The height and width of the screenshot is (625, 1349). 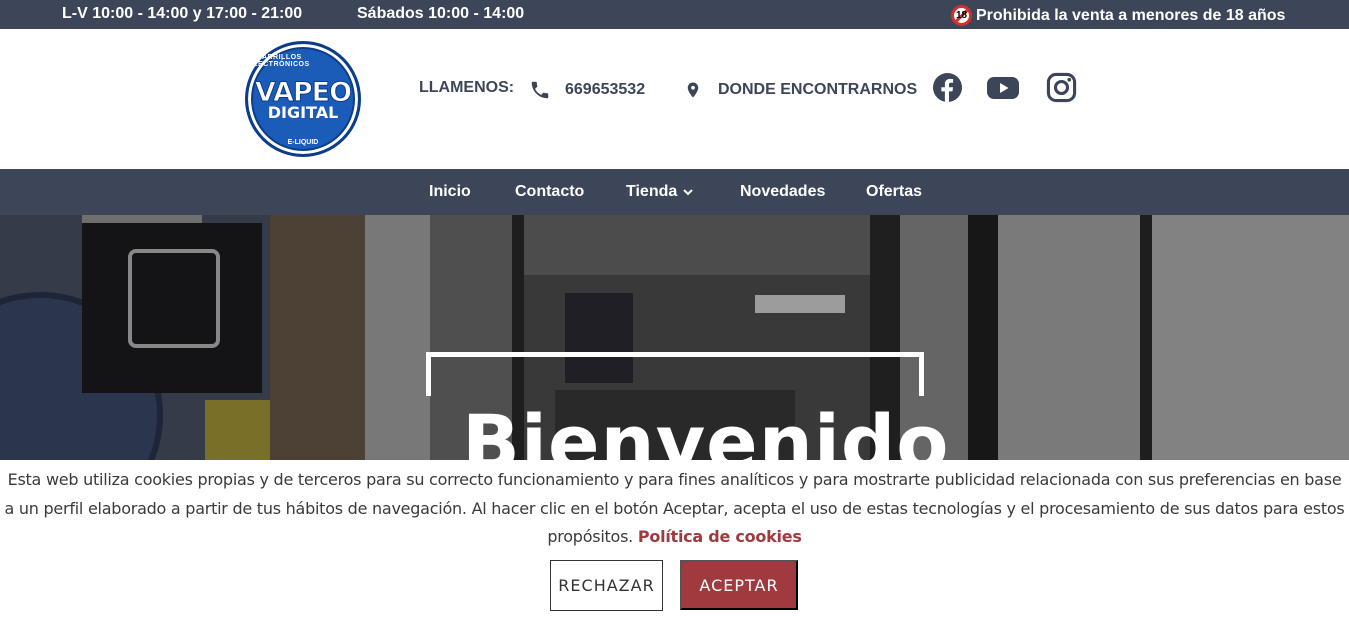 I want to click on age-notice-text: Prohibida la venta a menores de 18 años, so click(x=1131, y=15).